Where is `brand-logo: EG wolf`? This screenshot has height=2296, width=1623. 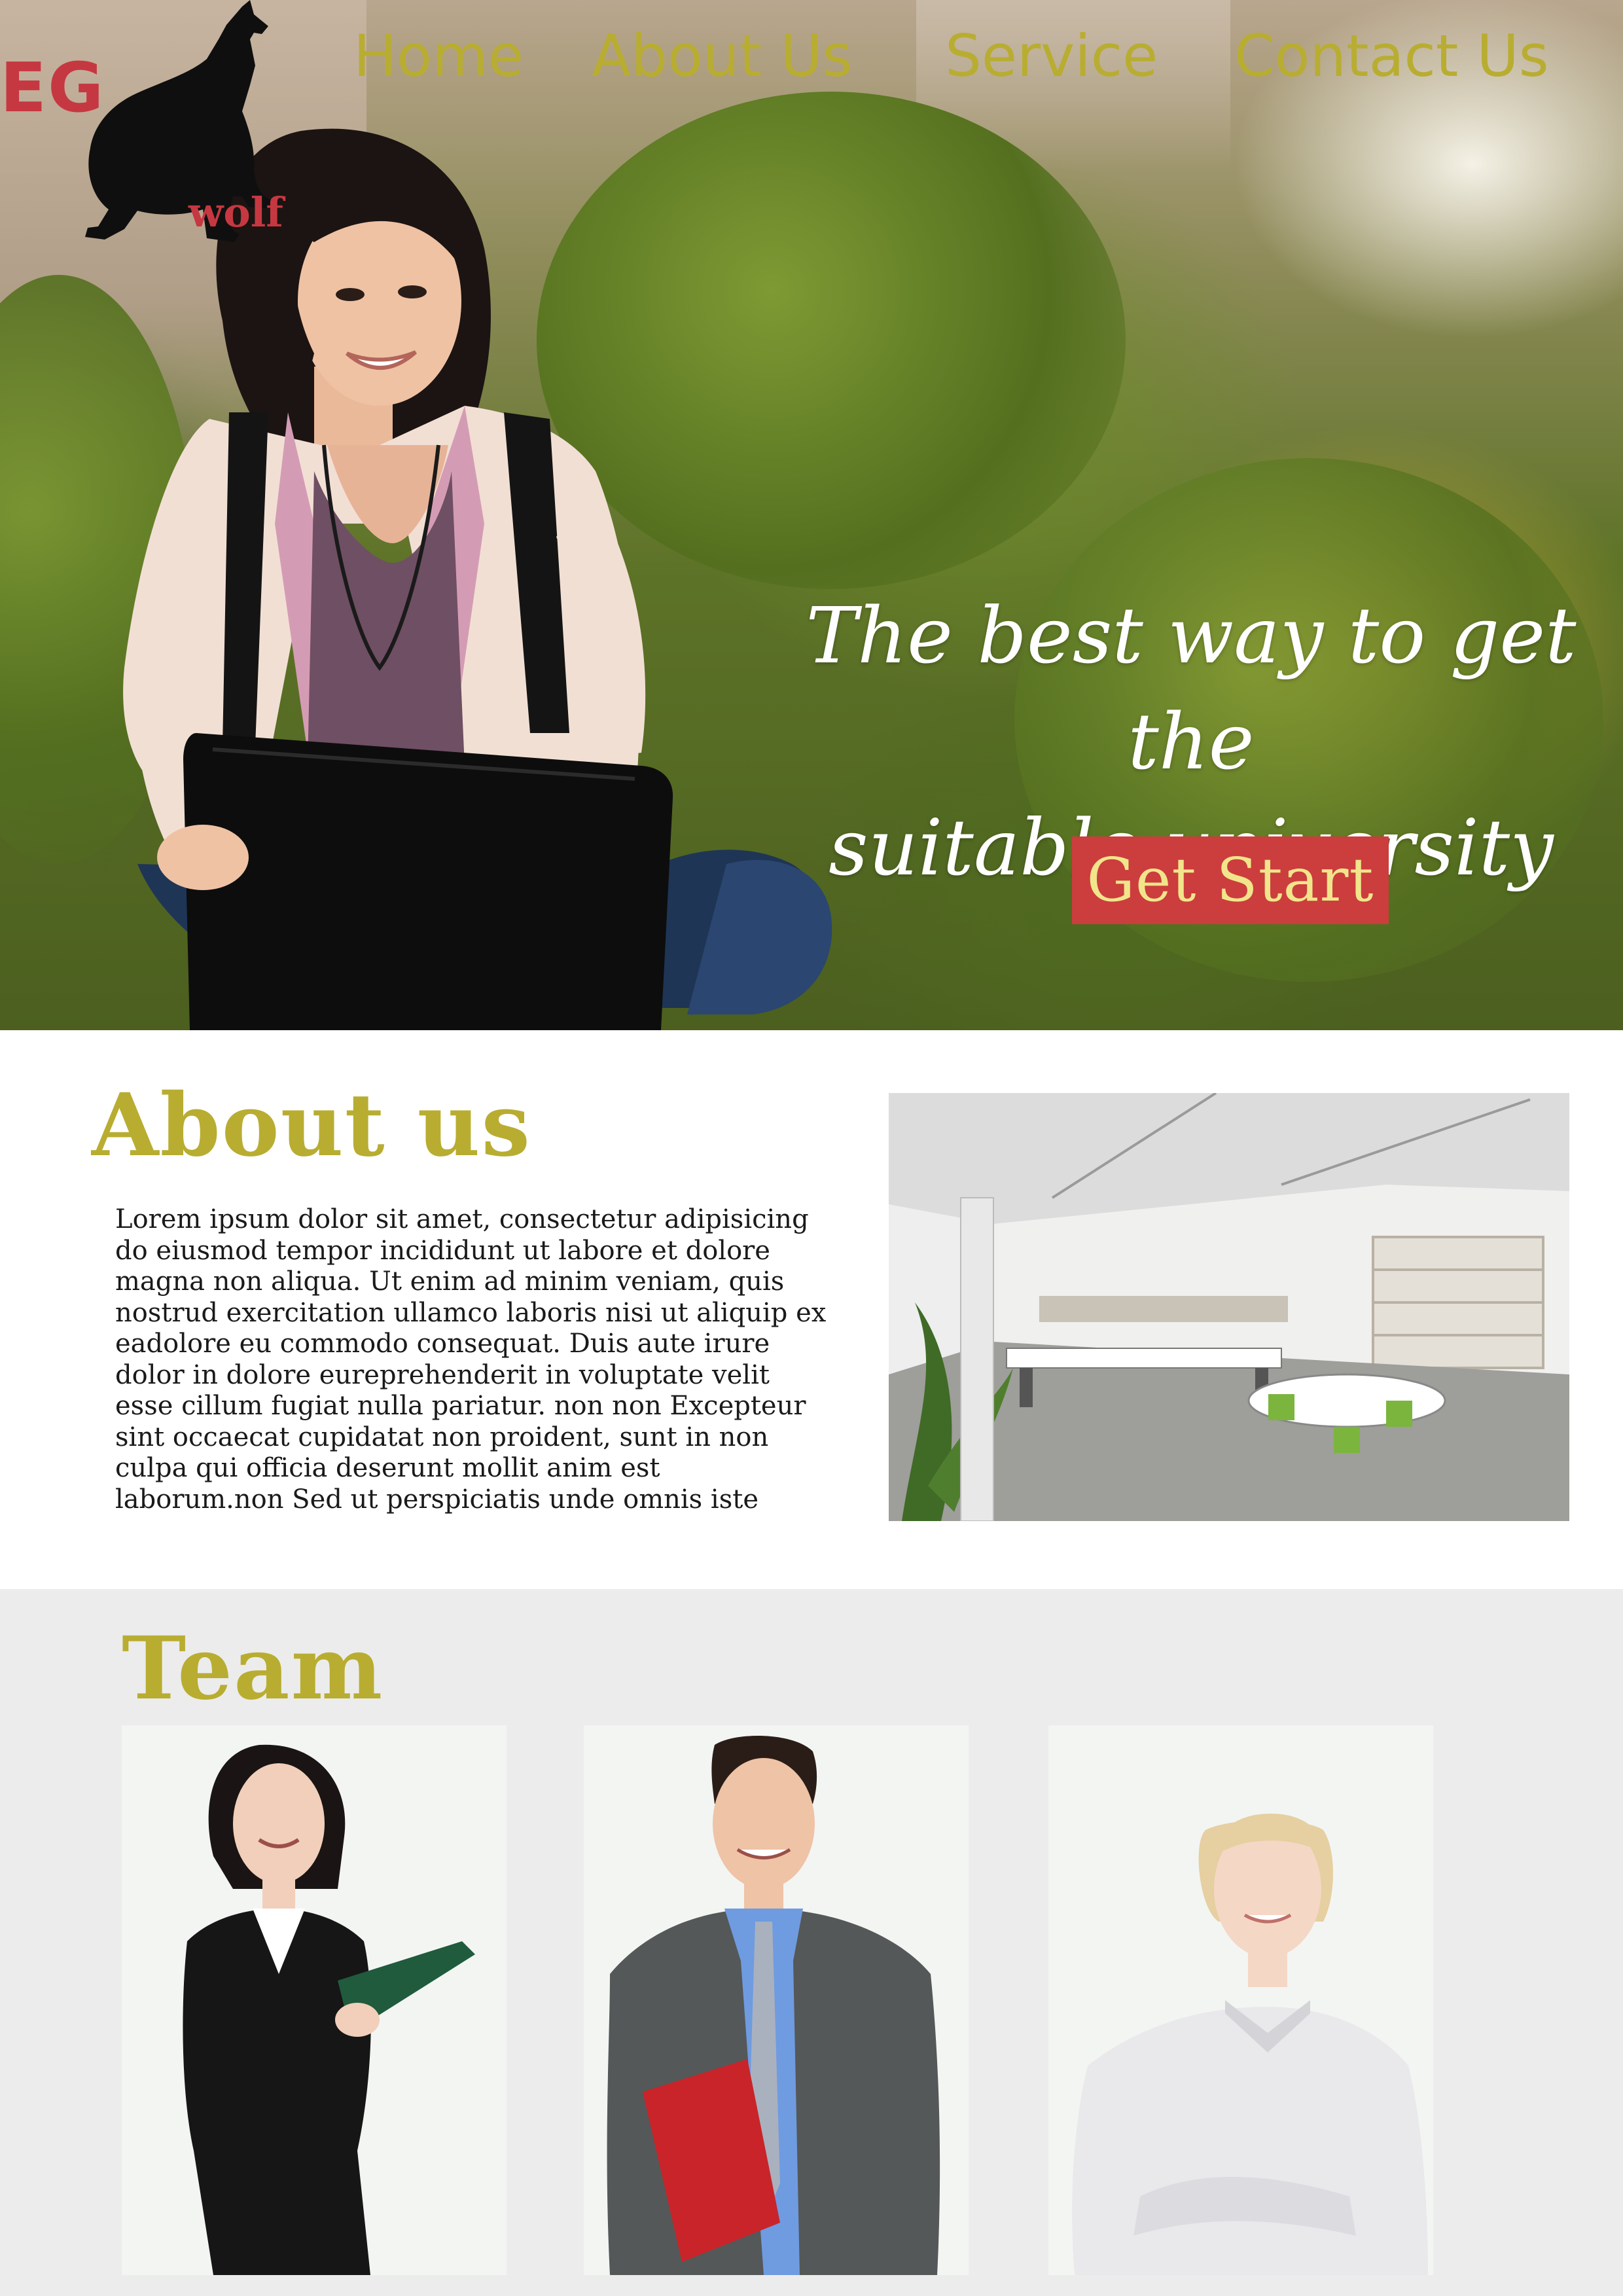
brand-logo: EG wolf is located at coordinates (157, 124).